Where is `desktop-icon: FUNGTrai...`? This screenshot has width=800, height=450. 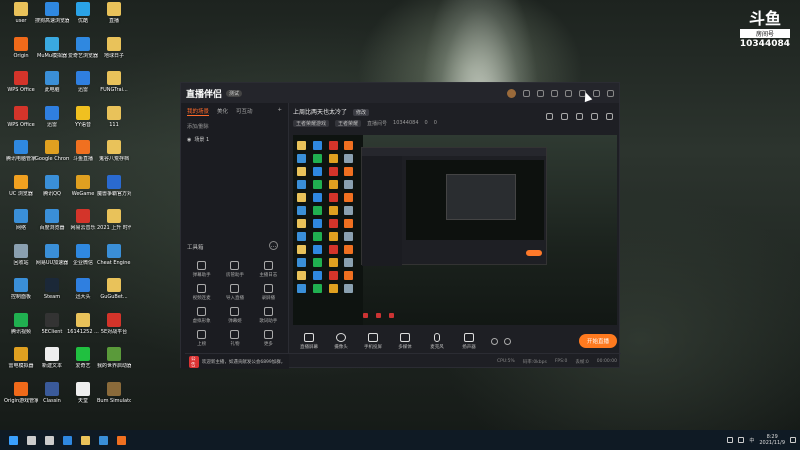 desktop-icon: FUNGTrai... is located at coordinates (114, 82).